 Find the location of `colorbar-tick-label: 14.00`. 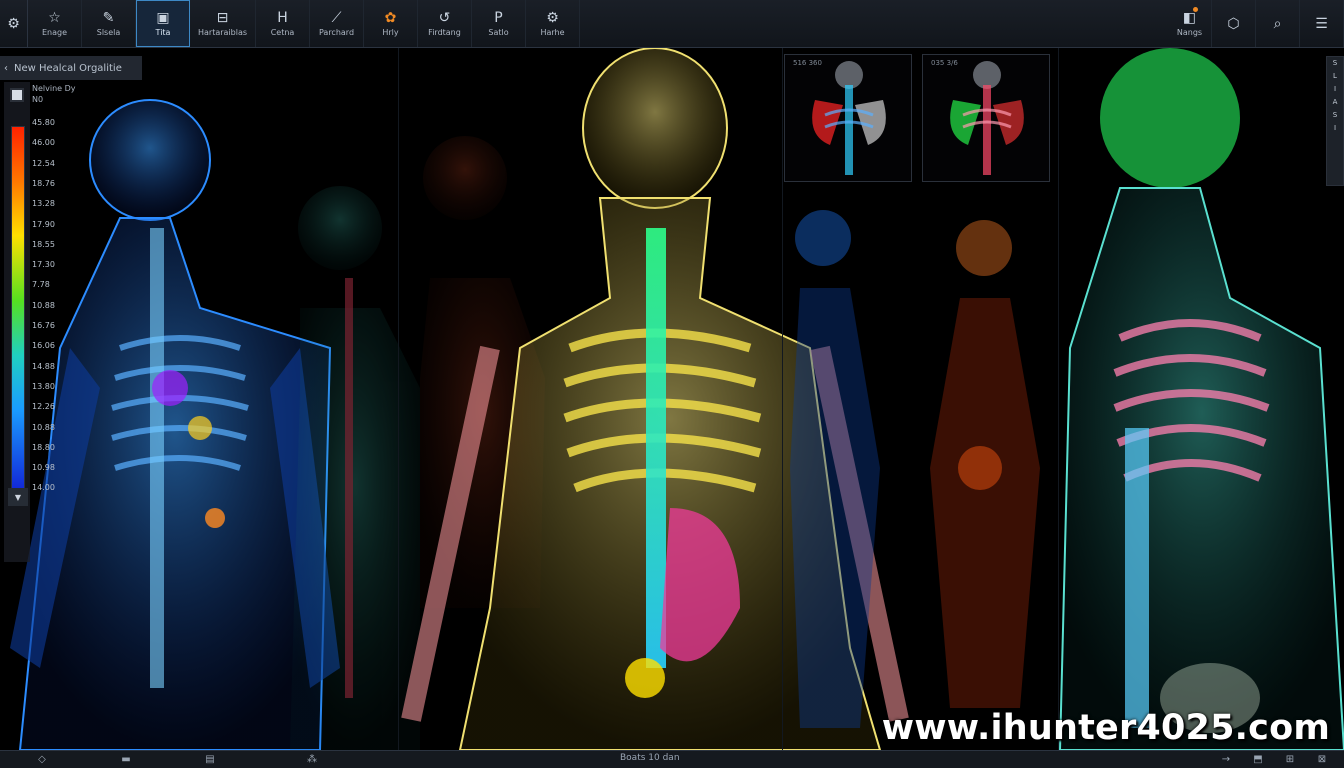

colorbar-tick-label: 14.00 is located at coordinates (43, 488).